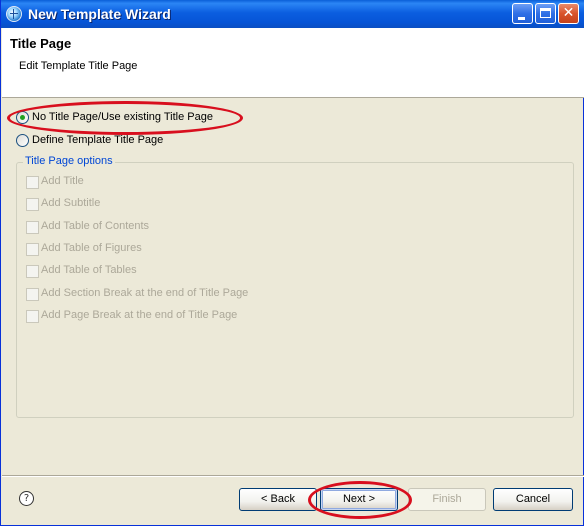 This screenshot has height=526, width=584. Describe the element at coordinates (293, 476) in the screenshot. I see `footer-separator` at that location.